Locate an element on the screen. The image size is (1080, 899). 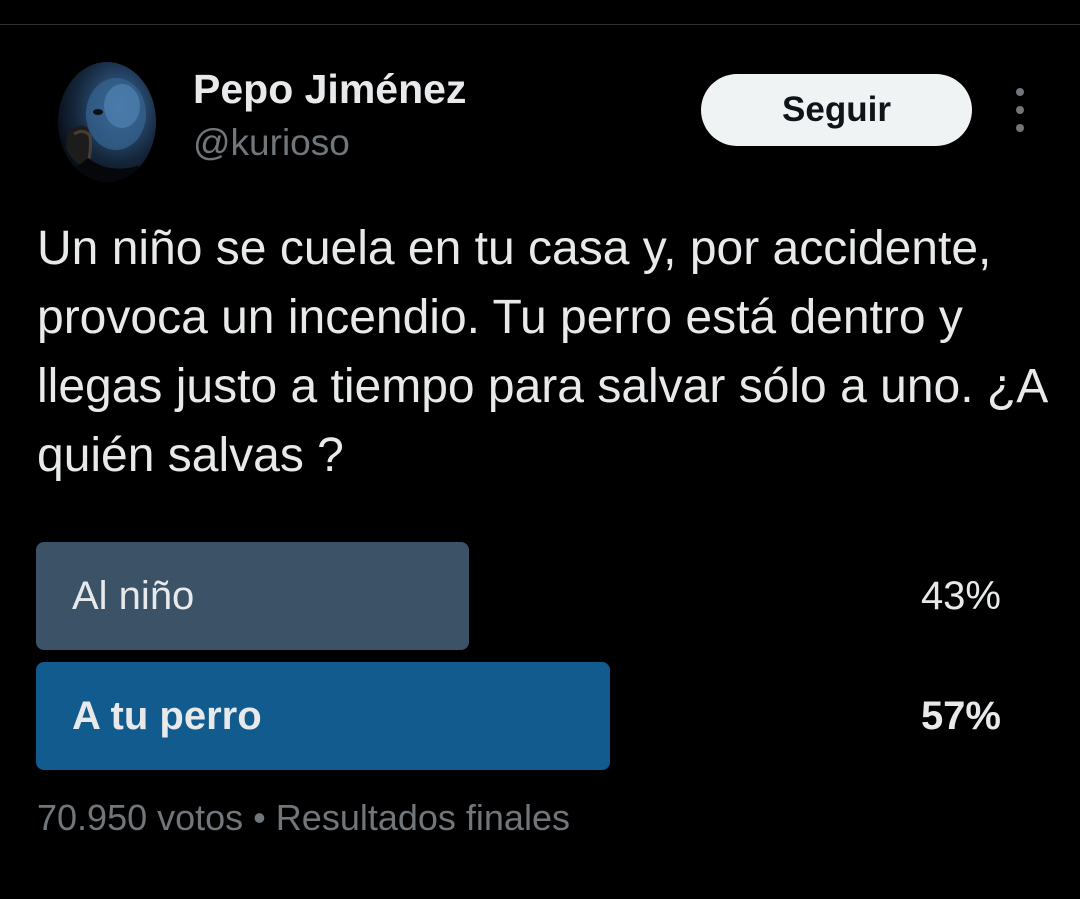
more-options-button is located at coordinates (1020, 110).